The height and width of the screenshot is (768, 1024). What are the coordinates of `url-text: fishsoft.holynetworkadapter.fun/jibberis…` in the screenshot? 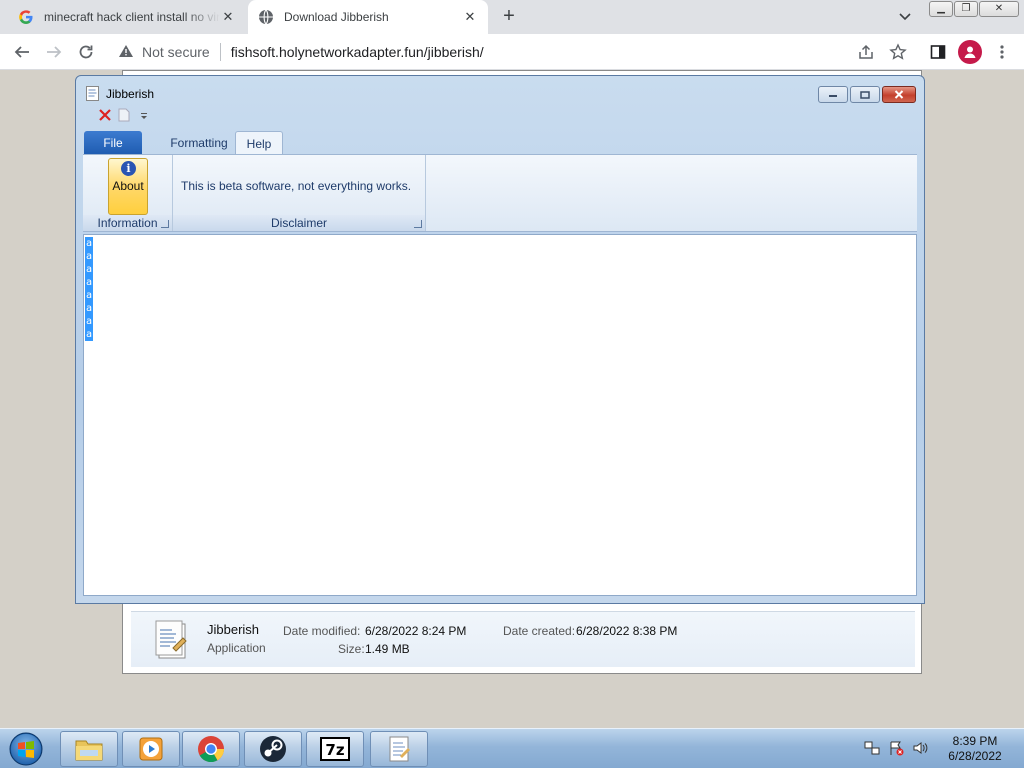 It's located at (357, 52).